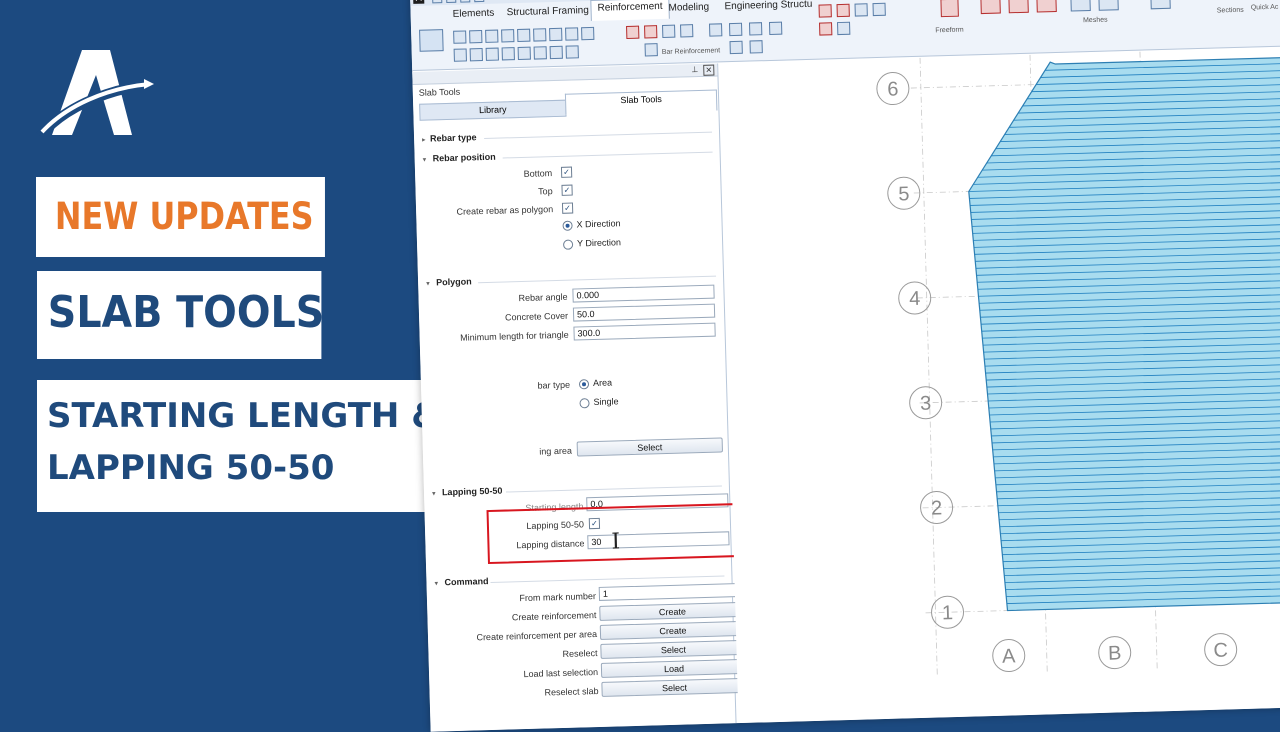 The image size is (1280, 732). I want to click on create-per-area-button: Create, so click(673, 630).